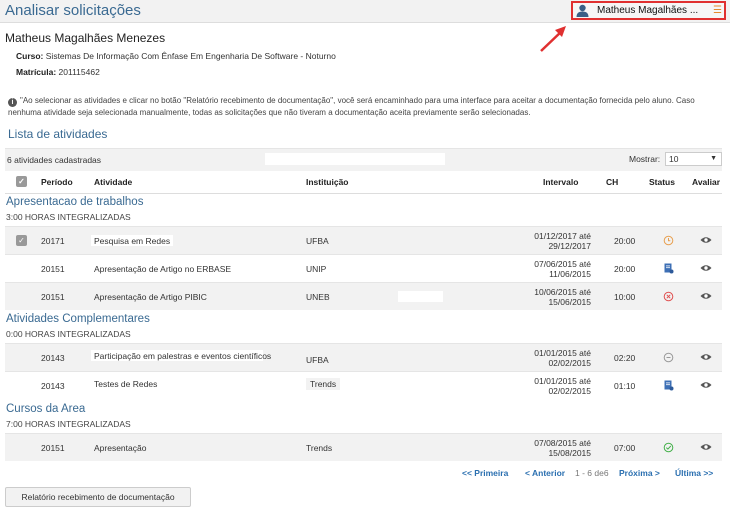 This screenshot has width=730, height=511. I want to click on col-instituicao: Instituição, so click(327, 182).